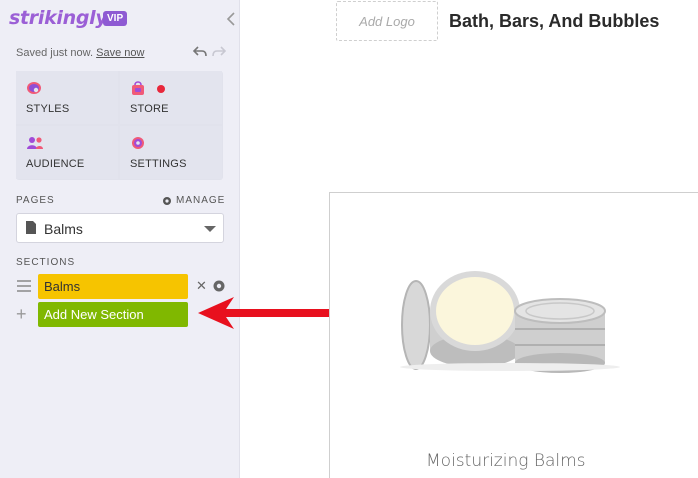 This screenshot has height=478, width=698. Describe the element at coordinates (35, 200) in the screenshot. I see `pages-heading: PAGES` at that location.